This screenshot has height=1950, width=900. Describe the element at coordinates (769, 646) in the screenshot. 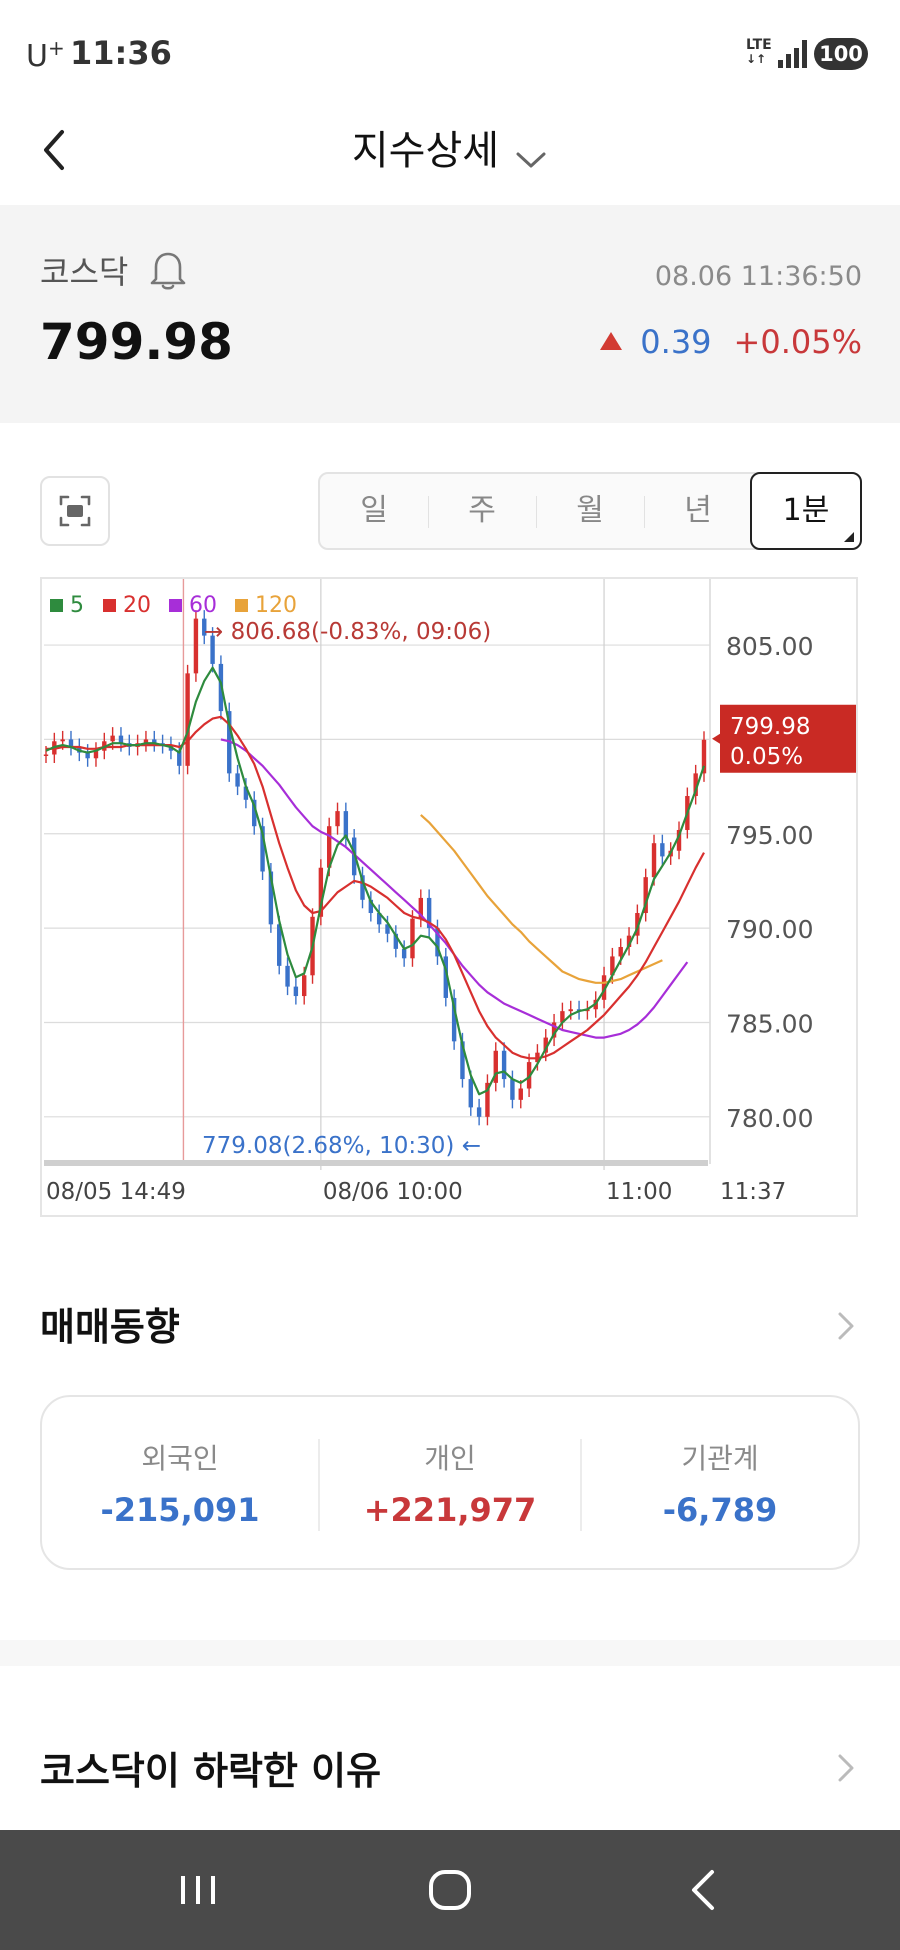

I see `y-tick-label: 805.00` at that location.